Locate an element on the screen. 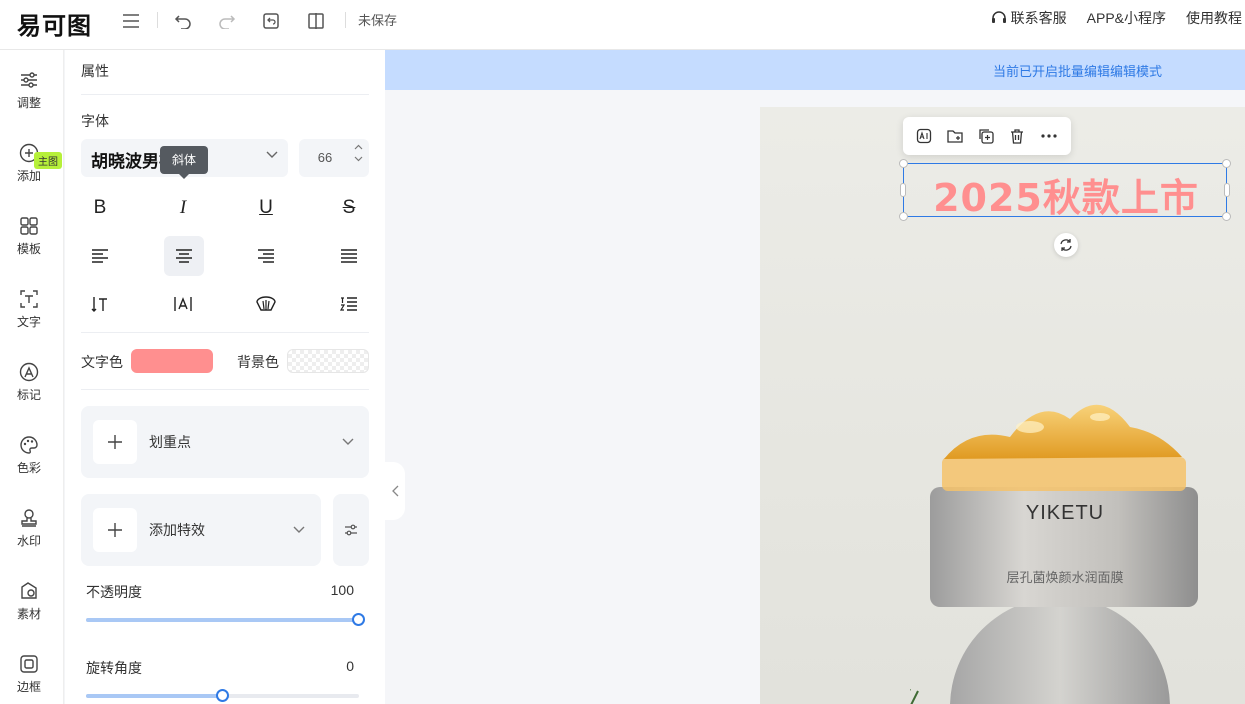  rail-item-material: 素材 is located at coordinates (29, 605).